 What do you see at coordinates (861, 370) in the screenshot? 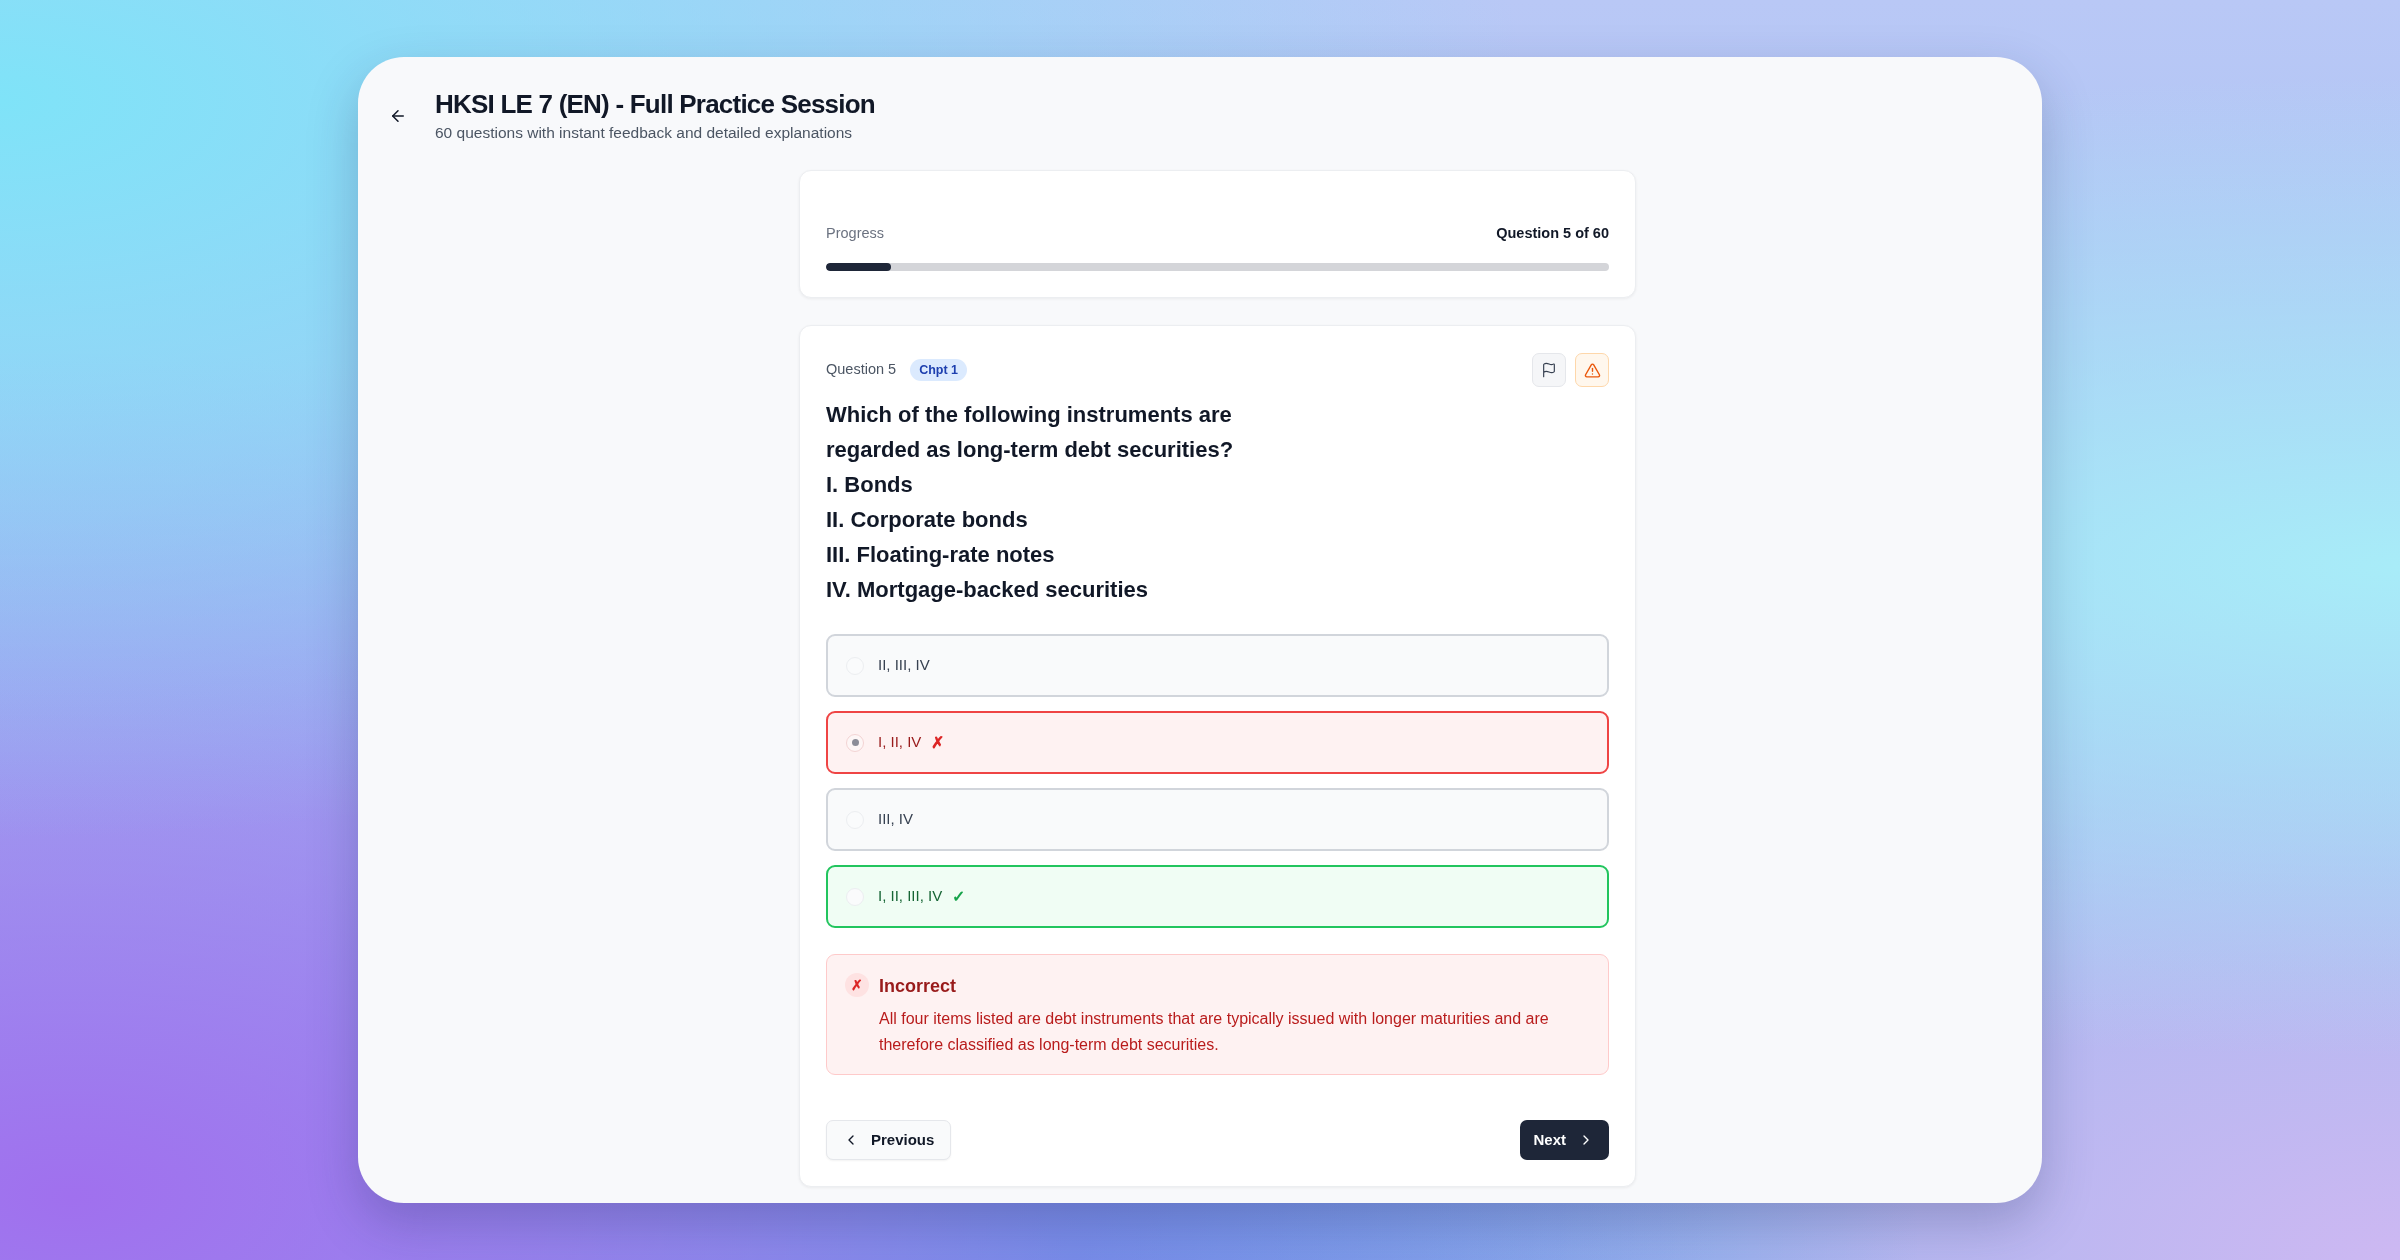
I see `question-number: Question 5` at bounding box center [861, 370].